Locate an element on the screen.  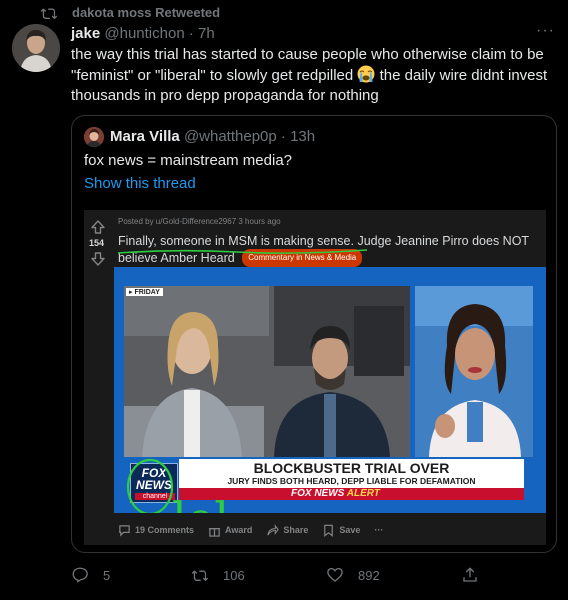
share-arrow-icon is located at coordinates (273, 529).